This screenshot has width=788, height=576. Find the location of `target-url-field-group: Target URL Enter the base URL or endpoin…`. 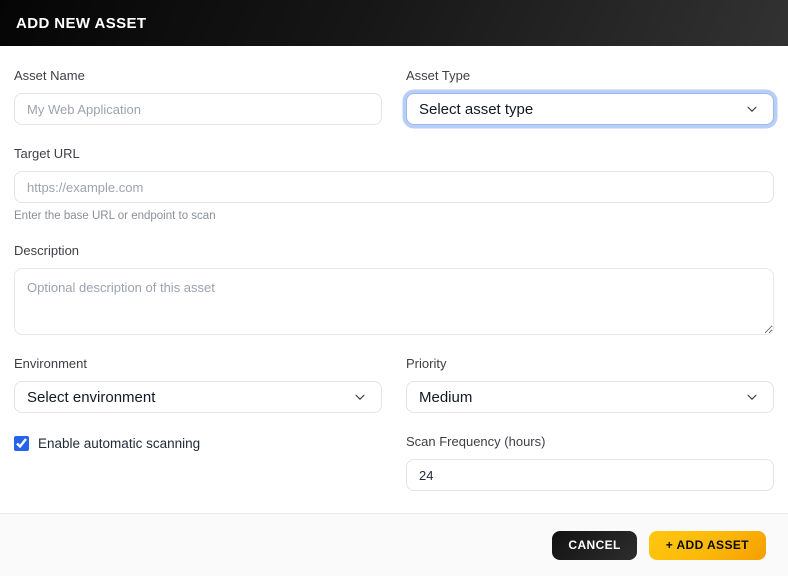

target-url-field-group: Target URL Enter the base URL or endpoin… is located at coordinates (394, 184).